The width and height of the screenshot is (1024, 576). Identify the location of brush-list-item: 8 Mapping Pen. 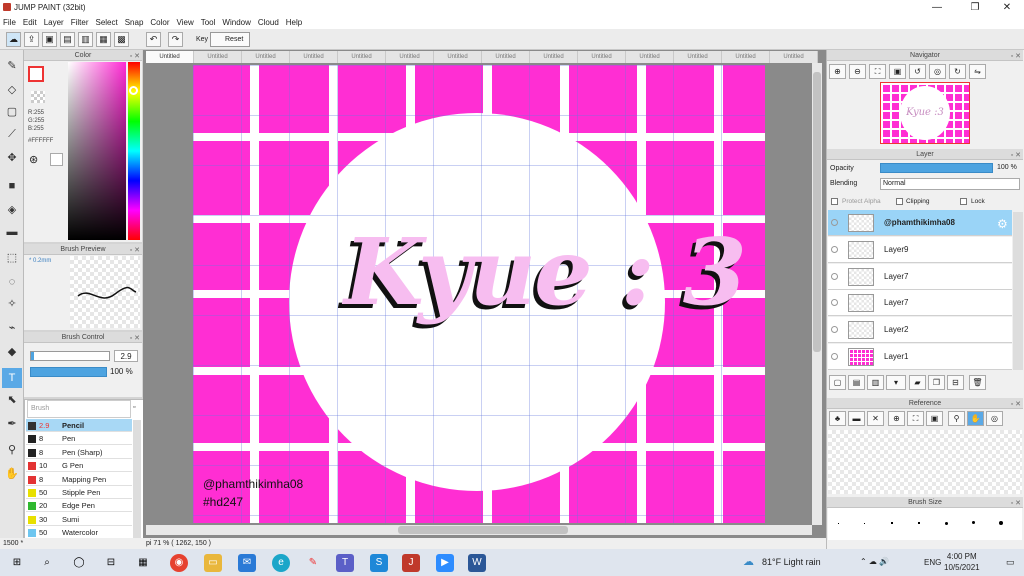
(79, 479).